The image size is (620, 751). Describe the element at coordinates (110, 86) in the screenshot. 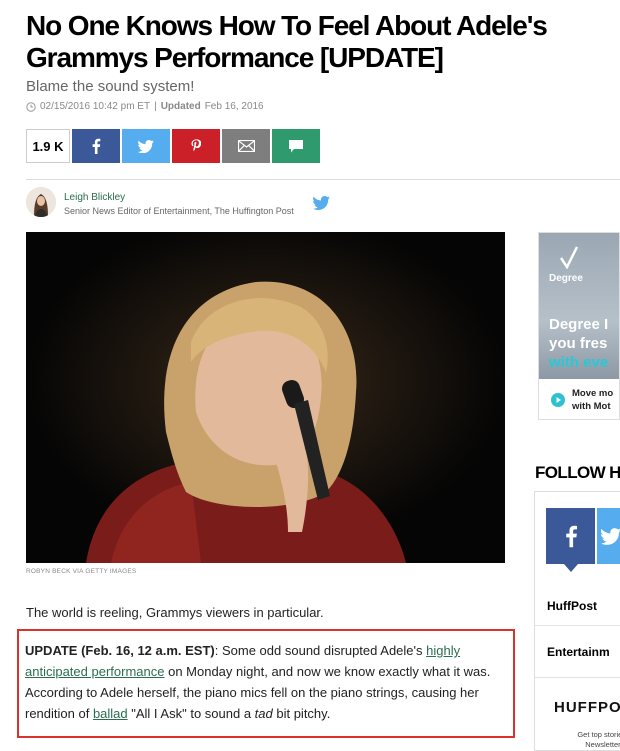

I see `article-subhead: Blame the sound system!` at that location.